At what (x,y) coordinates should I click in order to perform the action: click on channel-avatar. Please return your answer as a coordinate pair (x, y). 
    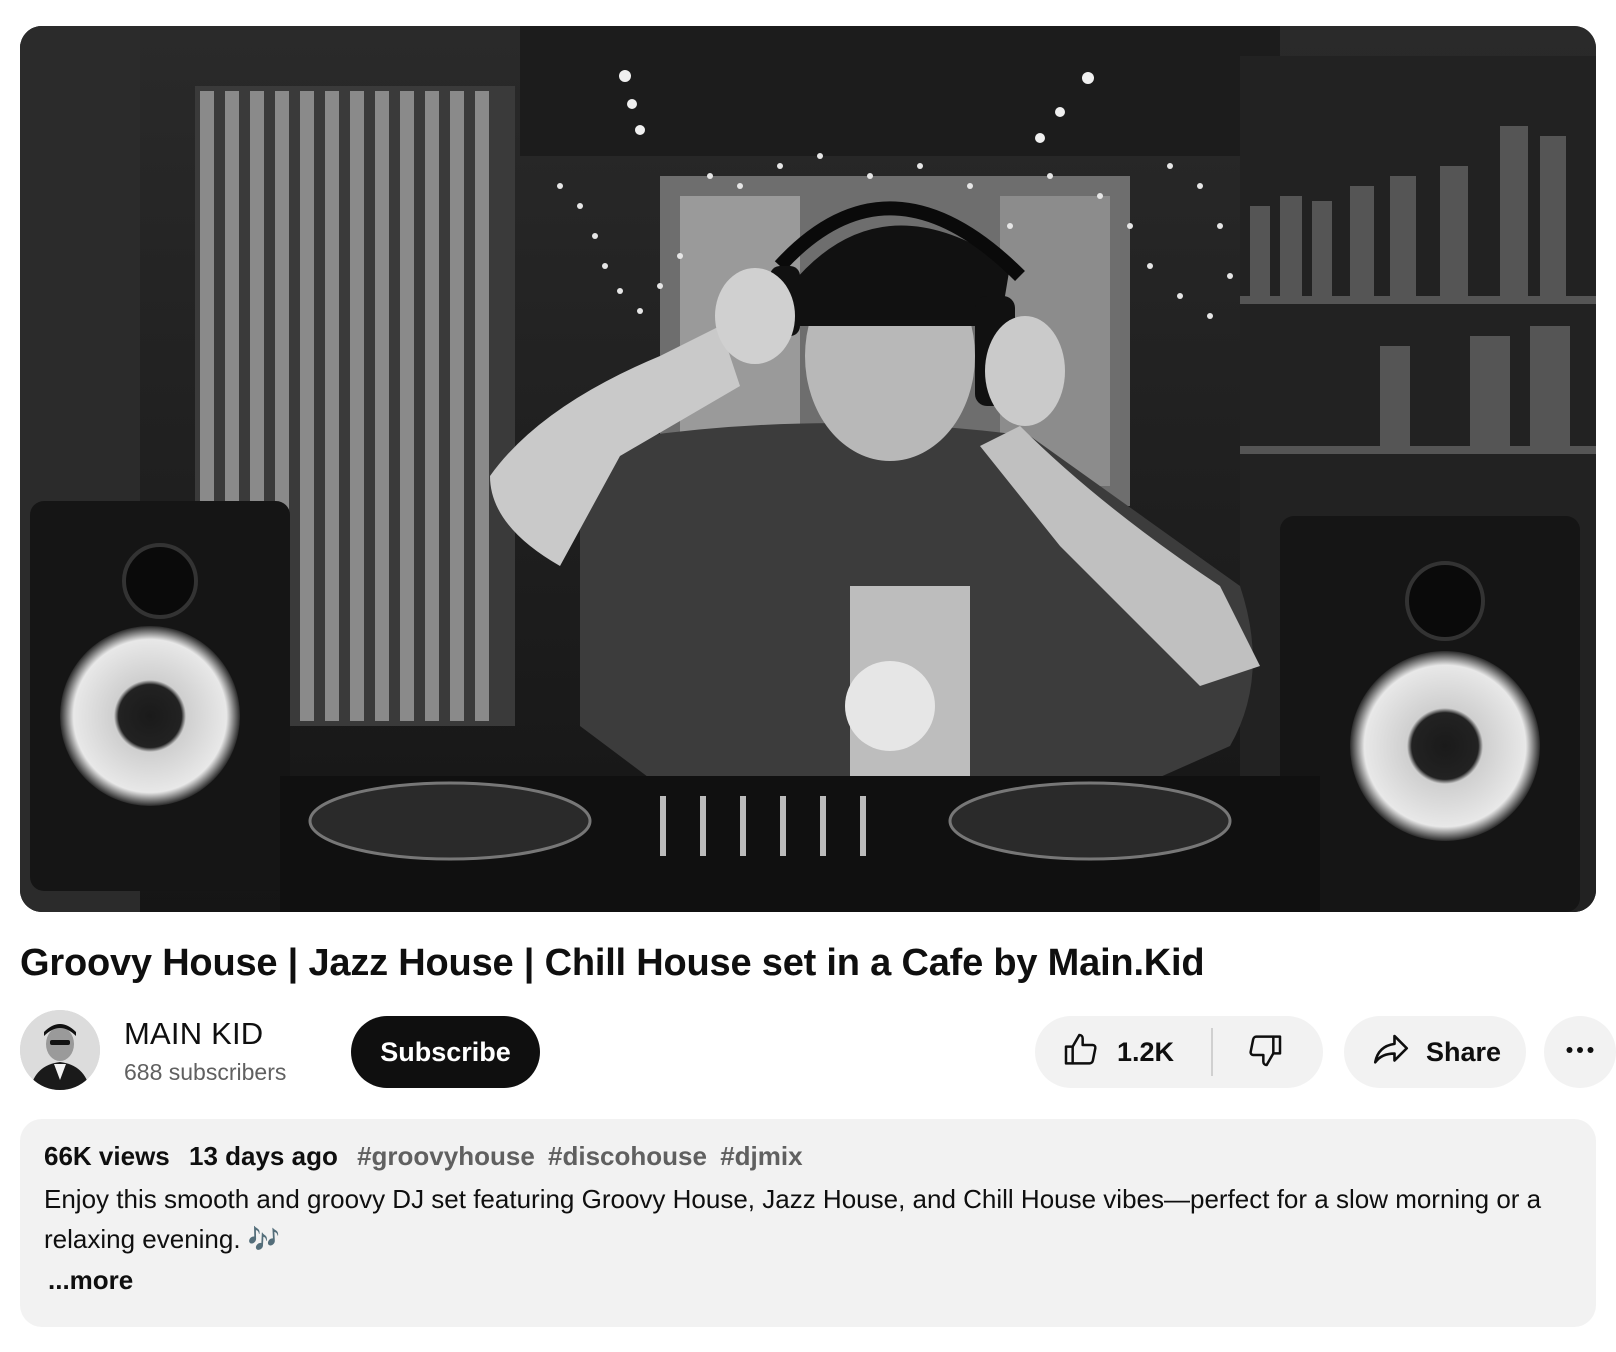
    Looking at the image, I should click on (60, 1050).